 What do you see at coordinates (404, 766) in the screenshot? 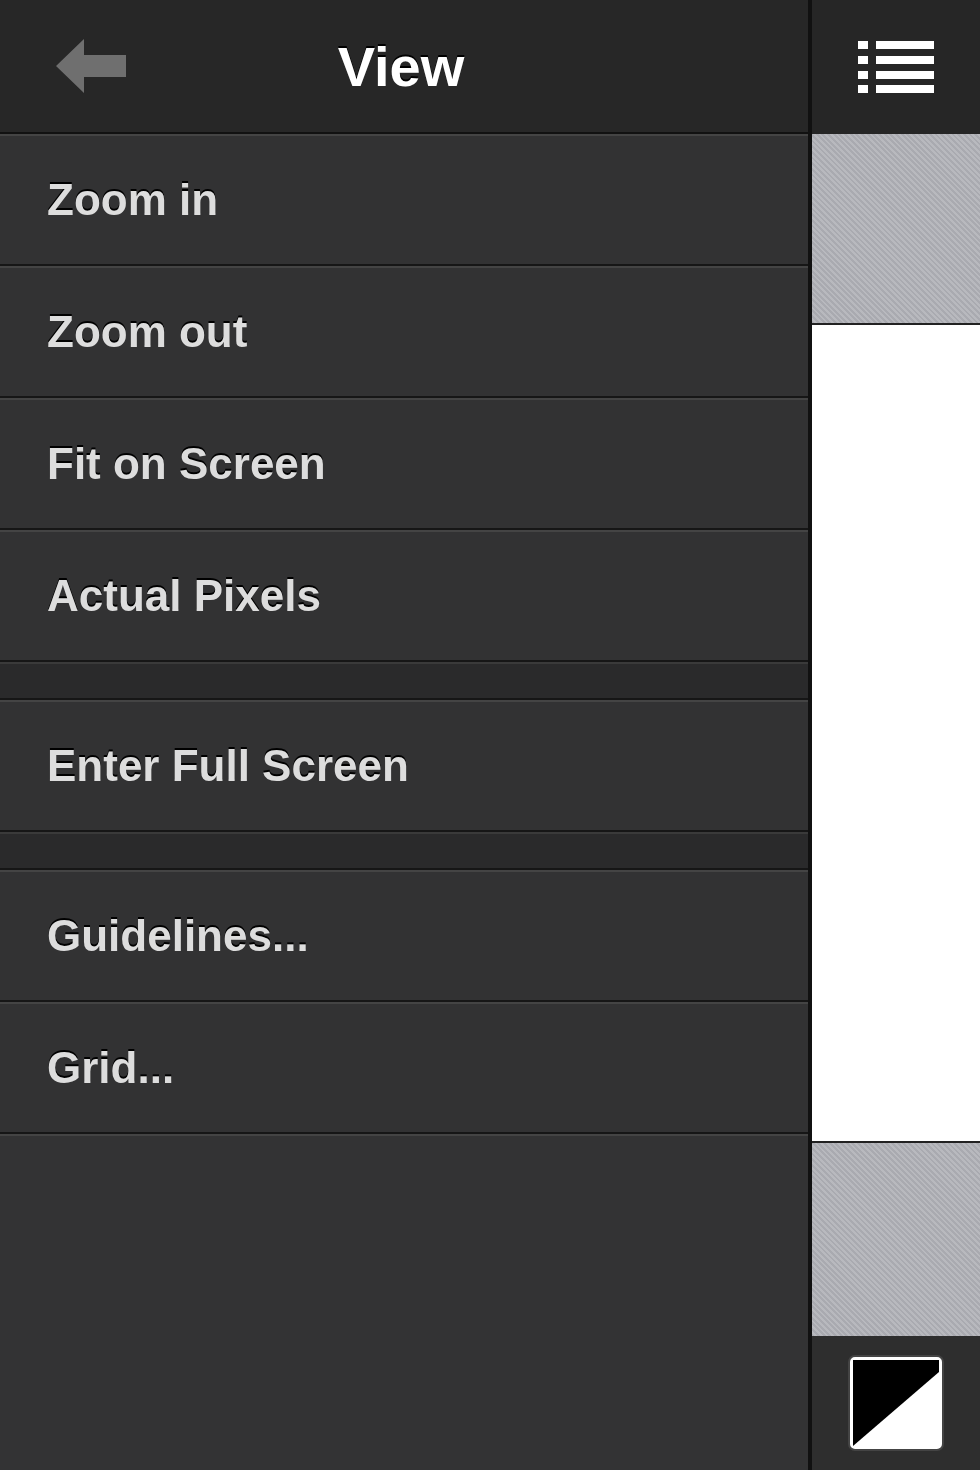
I see `menu-item: Enter Full Screen` at bounding box center [404, 766].